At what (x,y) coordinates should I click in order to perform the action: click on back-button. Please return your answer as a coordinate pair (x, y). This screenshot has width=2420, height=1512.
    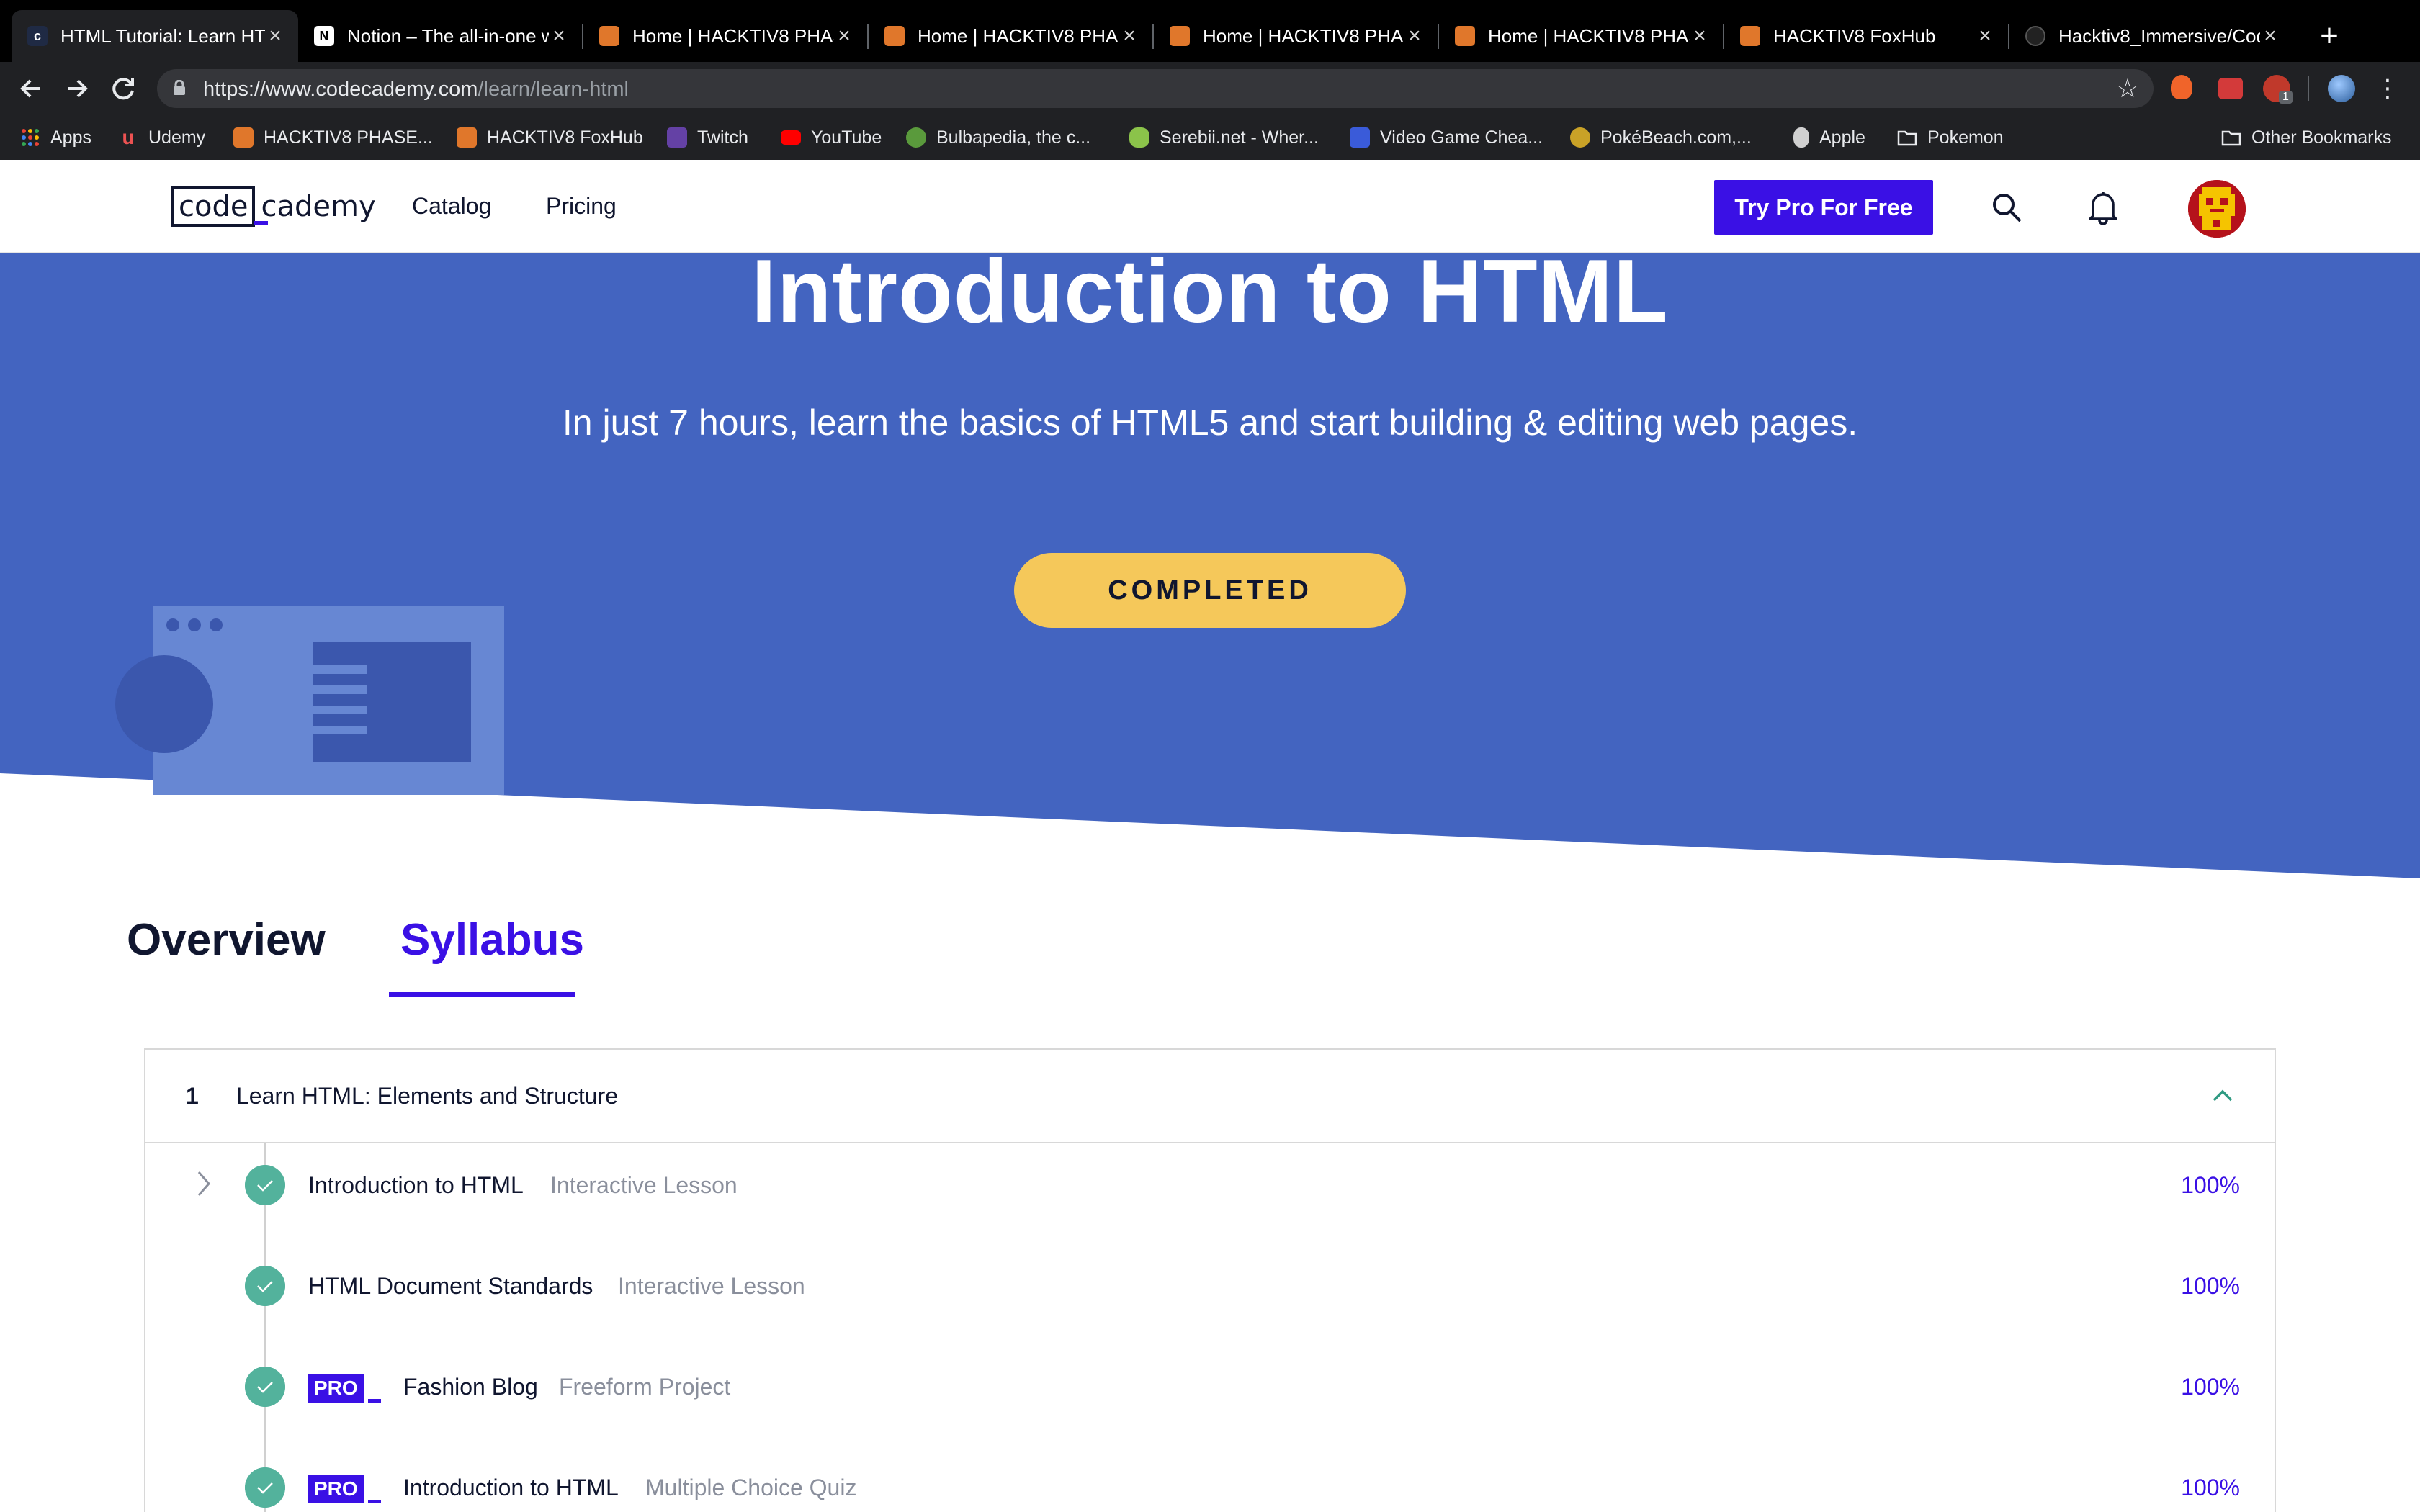
    Looking at the image, I should click on (31, 88).